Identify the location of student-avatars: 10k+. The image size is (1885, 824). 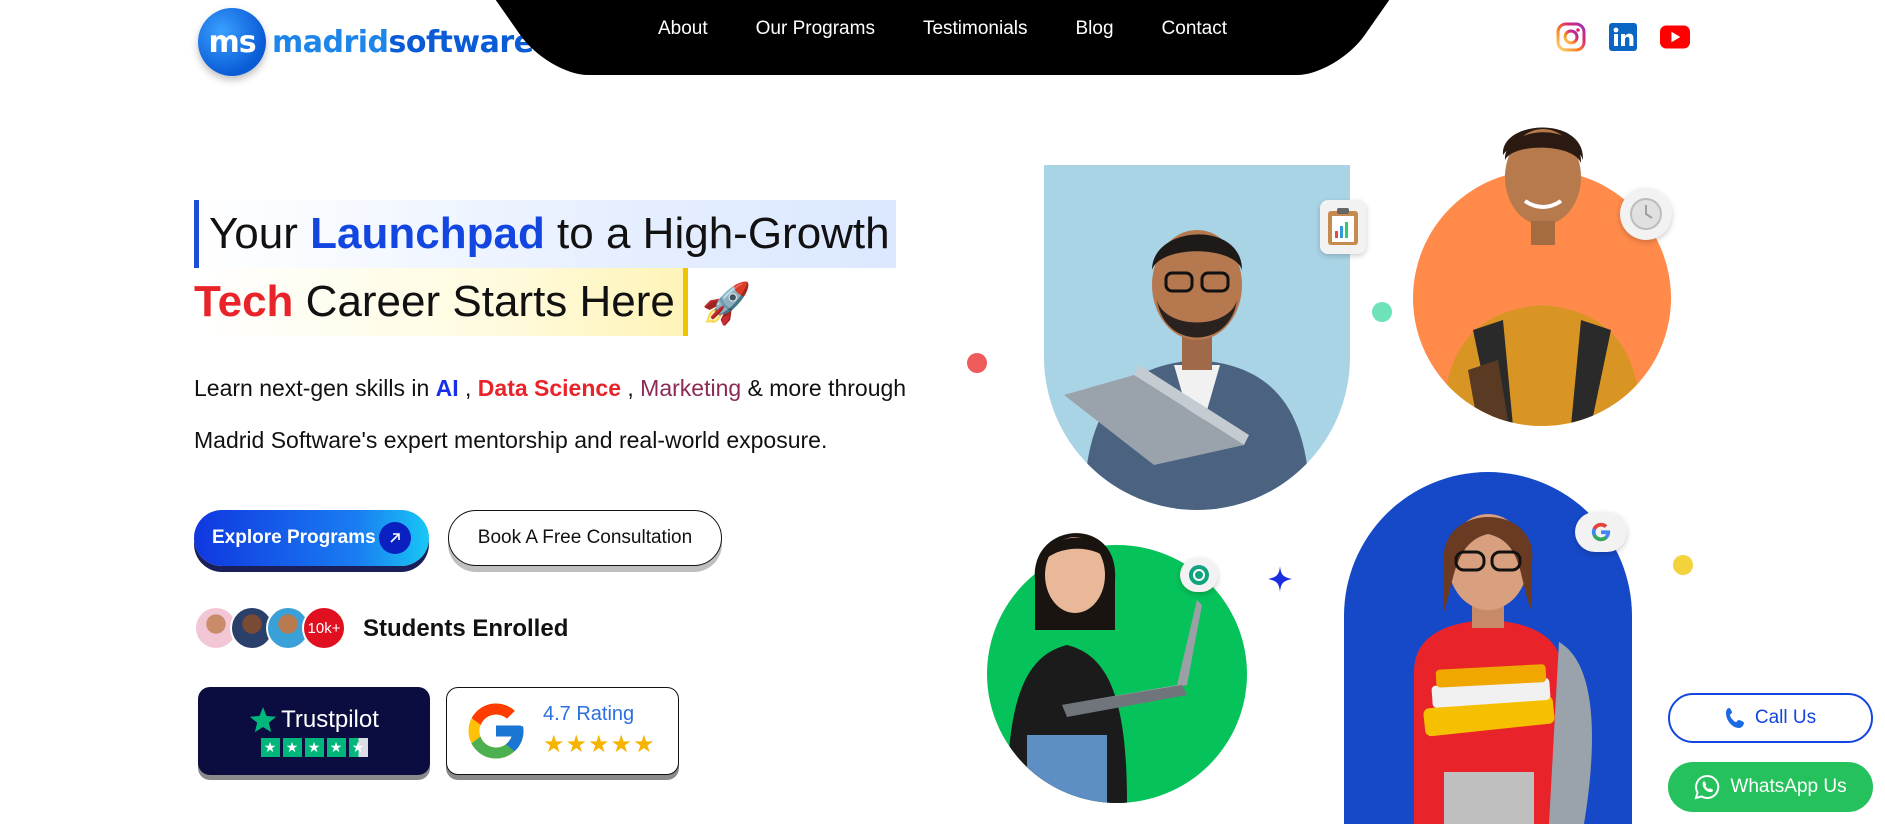
(270, 628).